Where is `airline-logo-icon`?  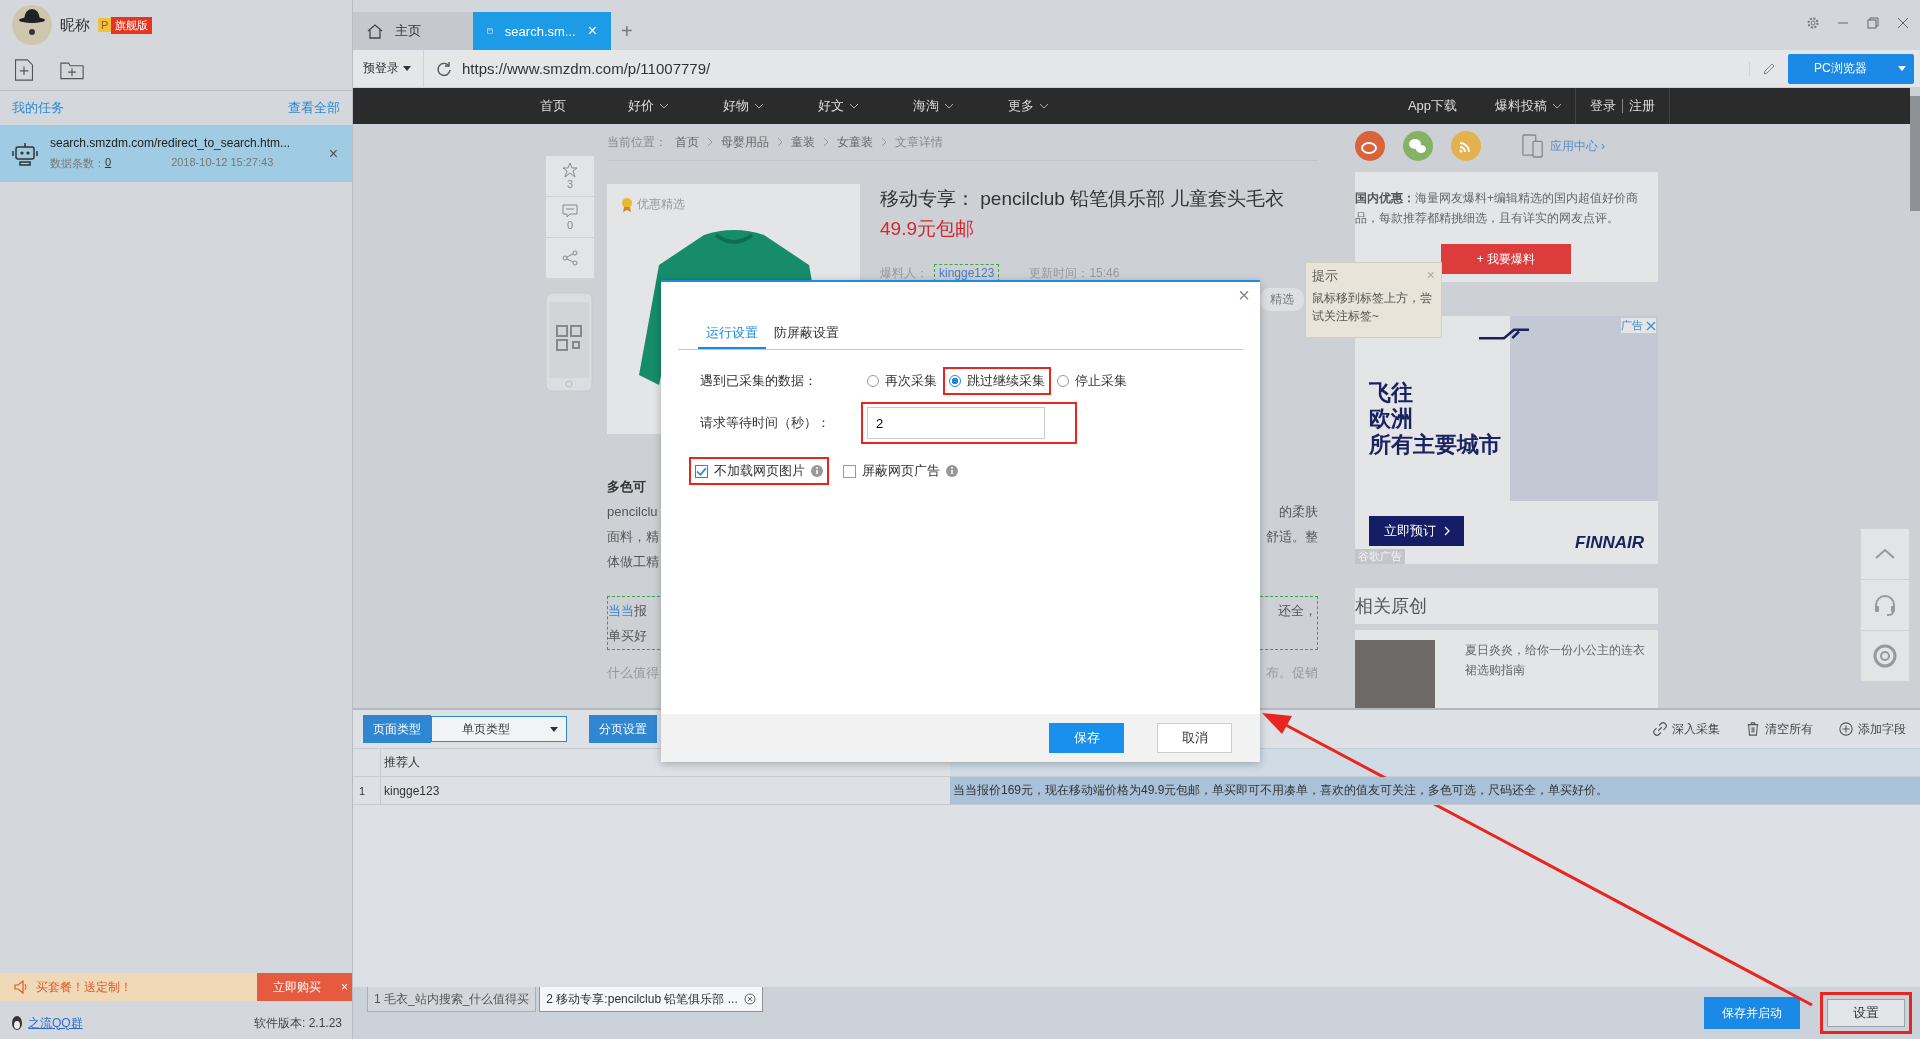
airline-logo-icon is located at coordinates (1504, 334).